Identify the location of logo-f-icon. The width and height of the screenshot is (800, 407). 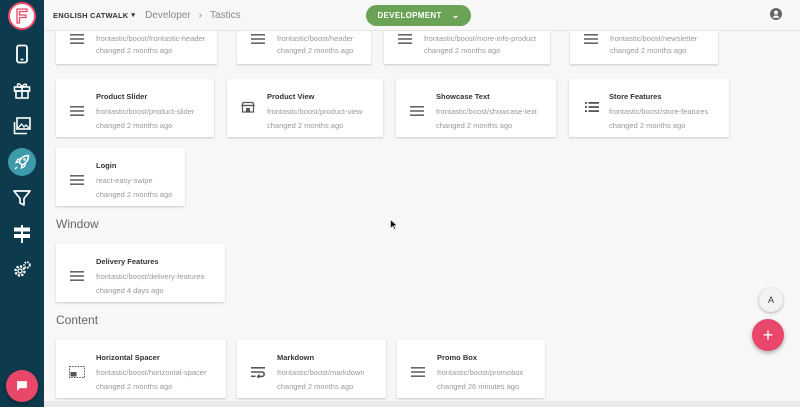
(22, 16).